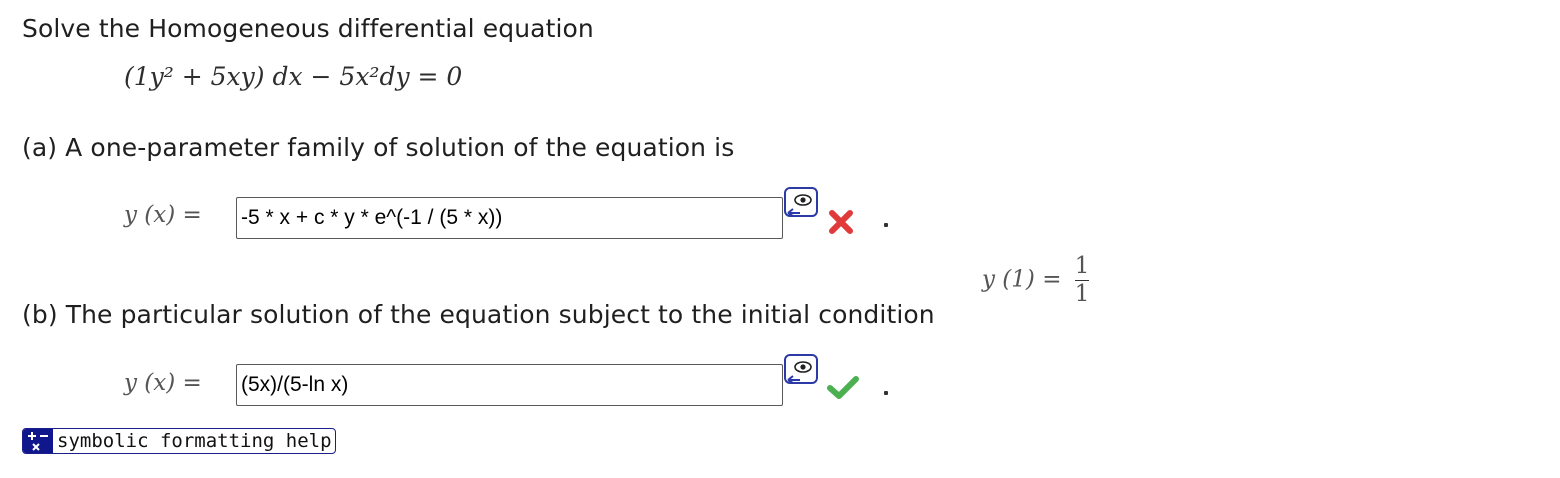  I want to click on part-b-period, so click(886, 393).